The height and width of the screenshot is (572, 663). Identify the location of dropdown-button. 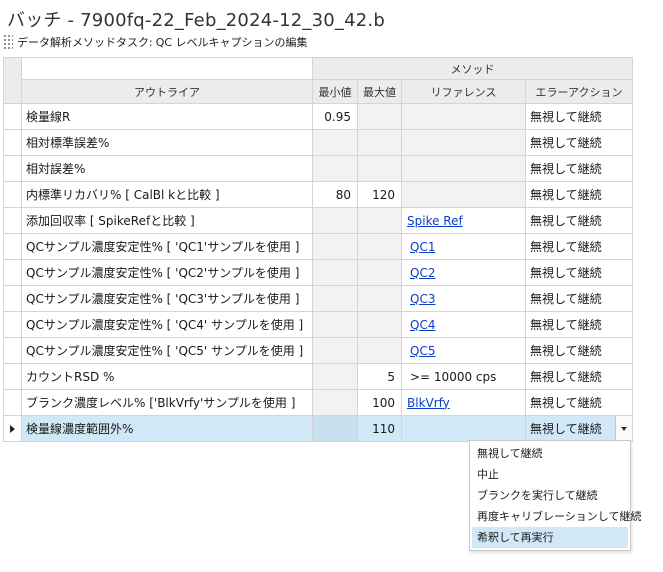
(623, 428).